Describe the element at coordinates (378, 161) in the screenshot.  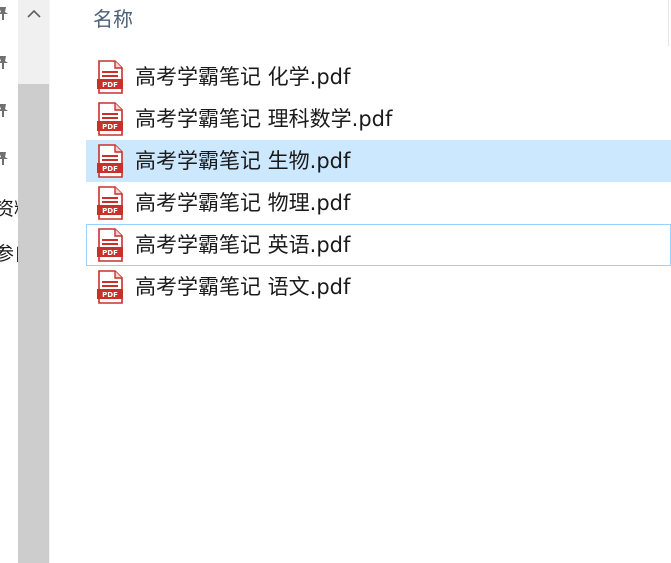
I see `file-row: PDF 高考学霸笔记 生物.pdf` at that location.